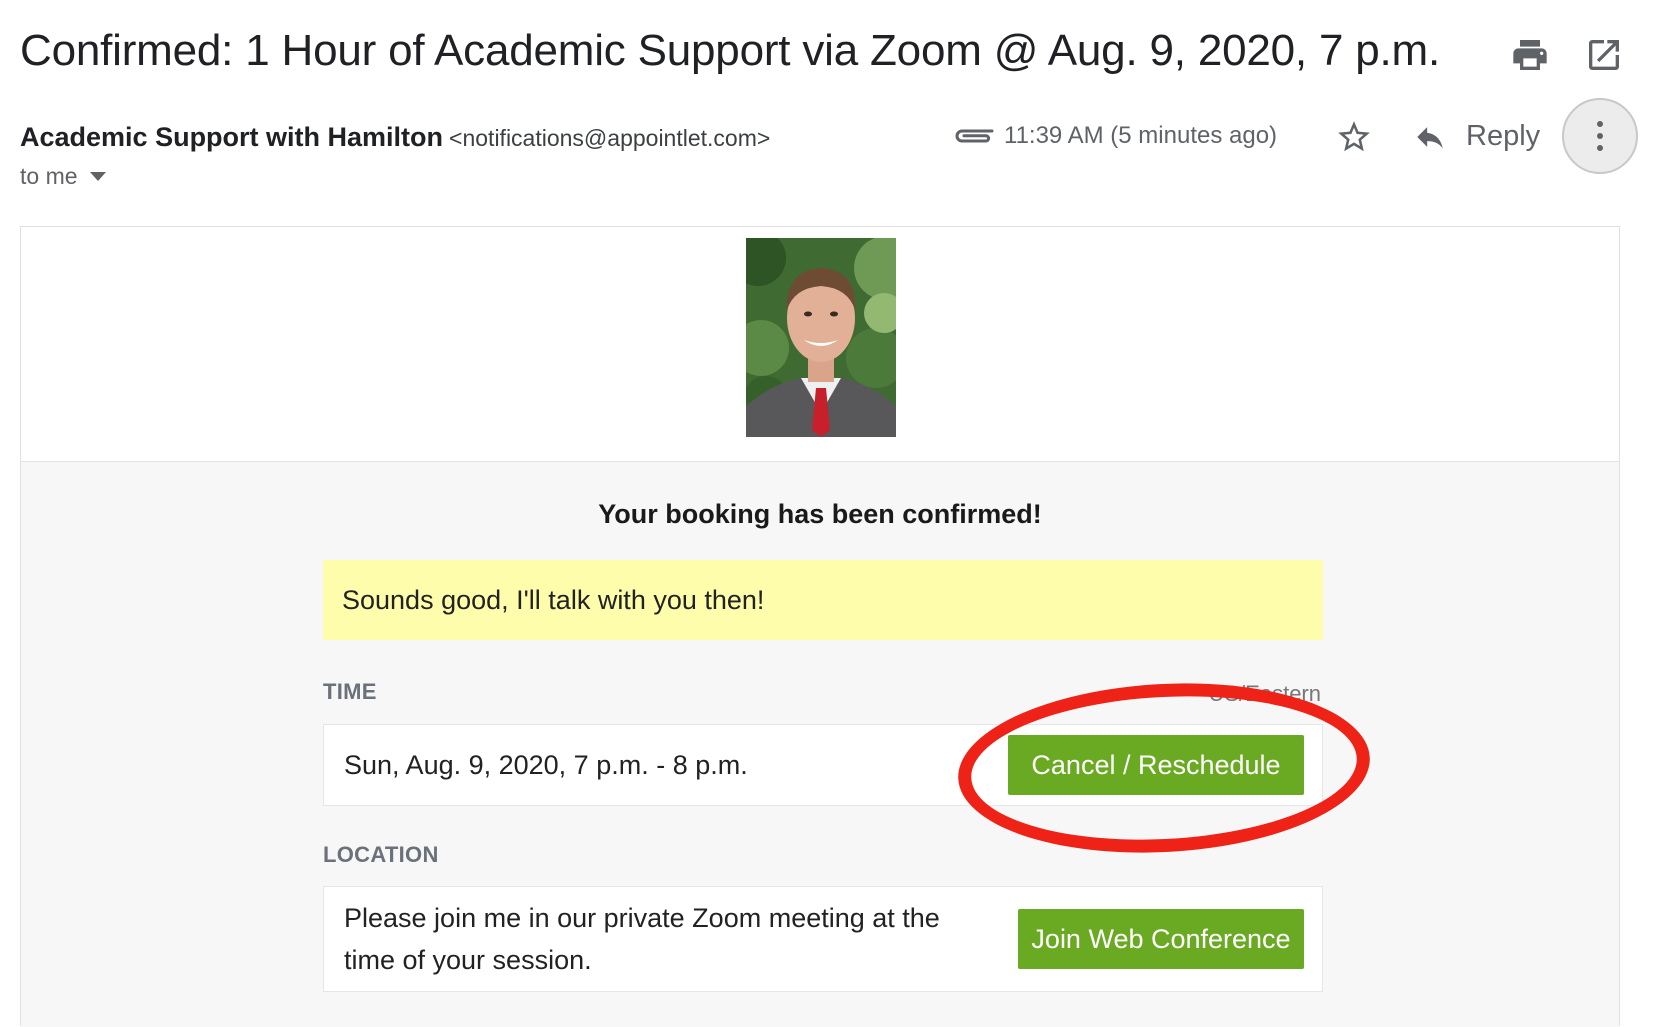 The height and width of the screenshot is (1027, 1654). I want to click on cancel-reschedule-button: Cancel / Reschedule, so click(1156, 765).